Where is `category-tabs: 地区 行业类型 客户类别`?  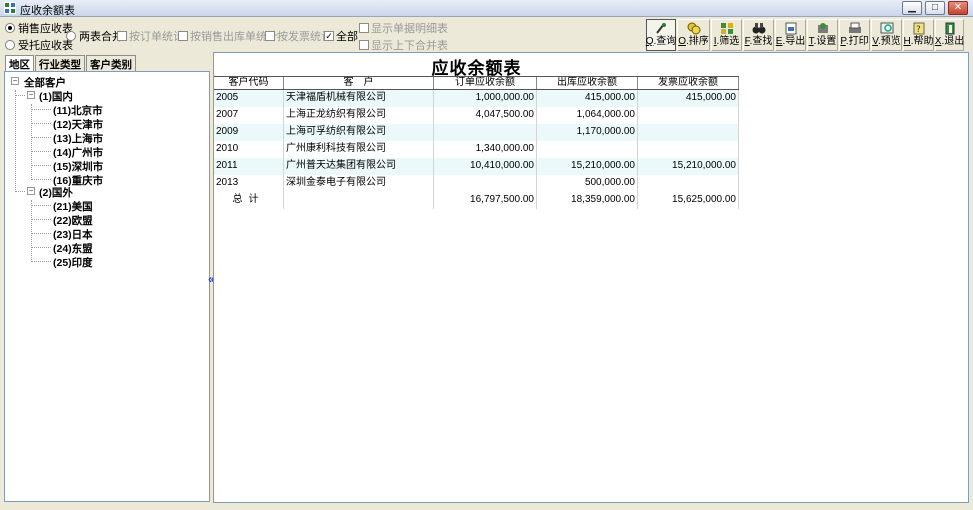
category-tabs: 地区 行业类型 客户类别 is located at coordinates (71, 63).